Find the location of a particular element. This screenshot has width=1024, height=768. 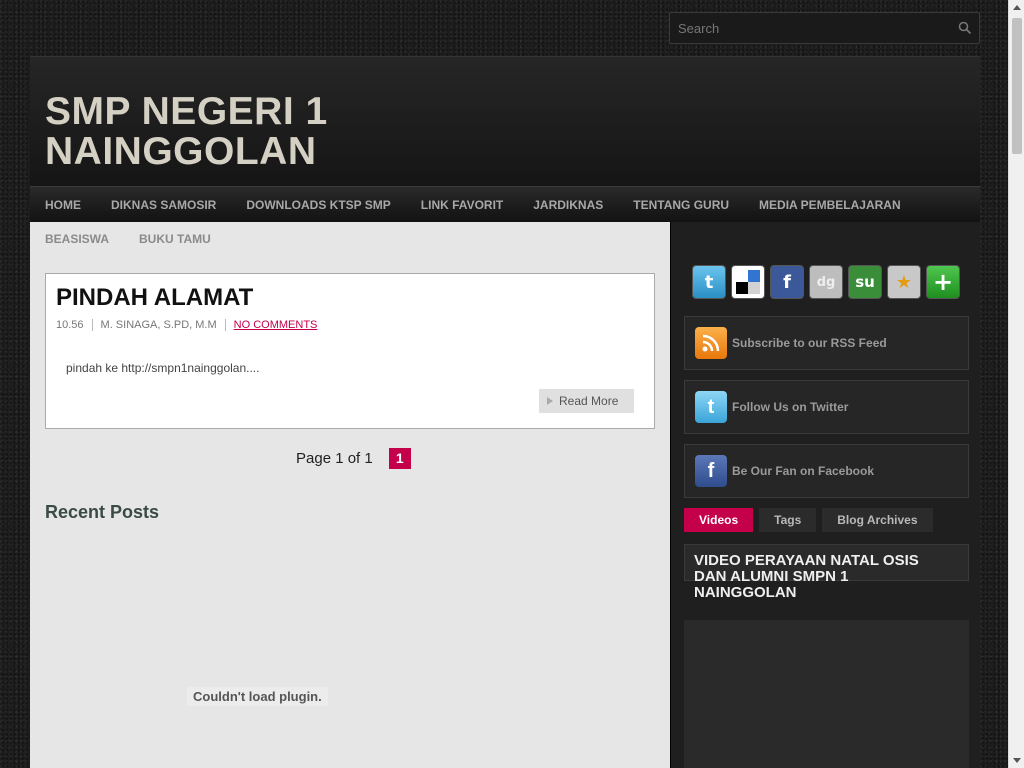

search-input is located at coordinates (824, 28).